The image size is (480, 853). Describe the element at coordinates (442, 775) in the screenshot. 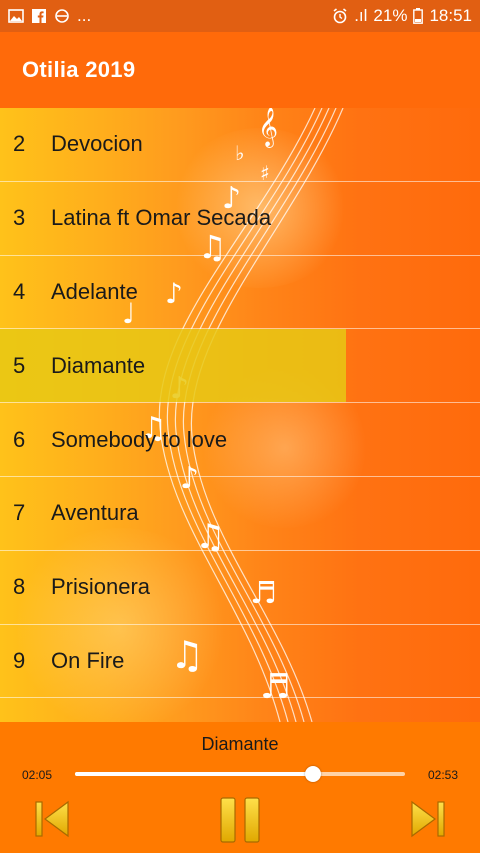

I see `total-time: 02:53` at that location.